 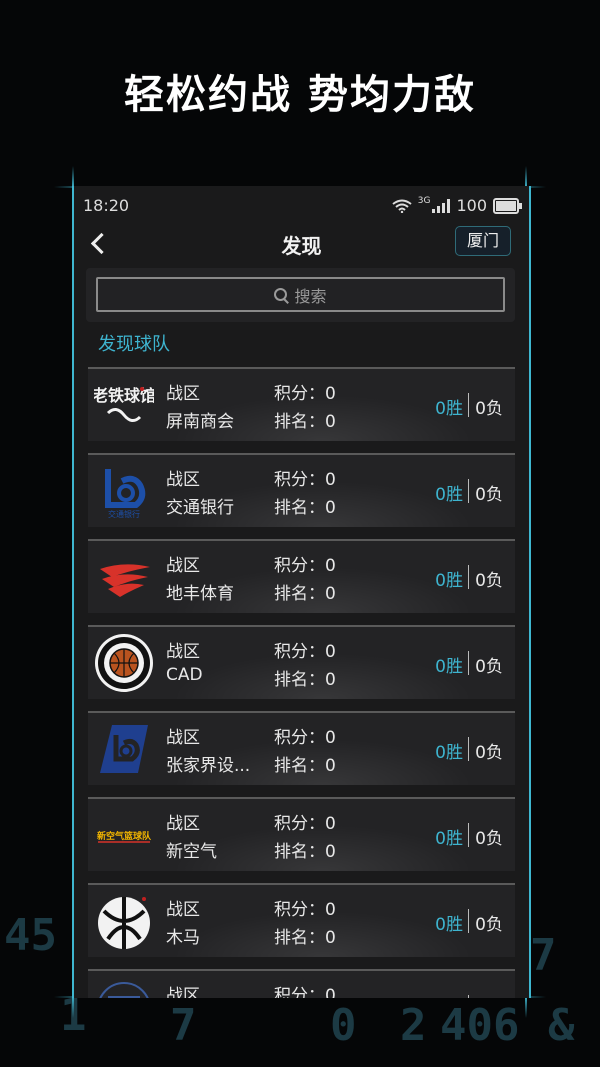 I want to click on frame-right-tick, so click(x=526, y=177).